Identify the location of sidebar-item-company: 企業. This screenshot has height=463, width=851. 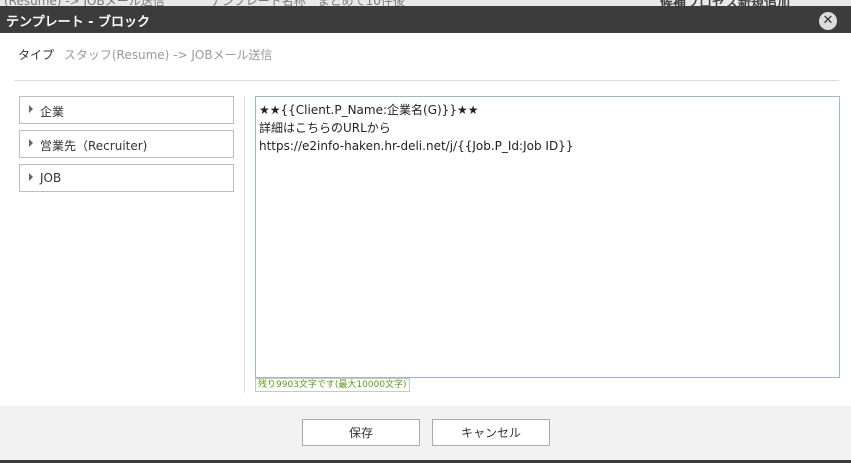
(126, 110).